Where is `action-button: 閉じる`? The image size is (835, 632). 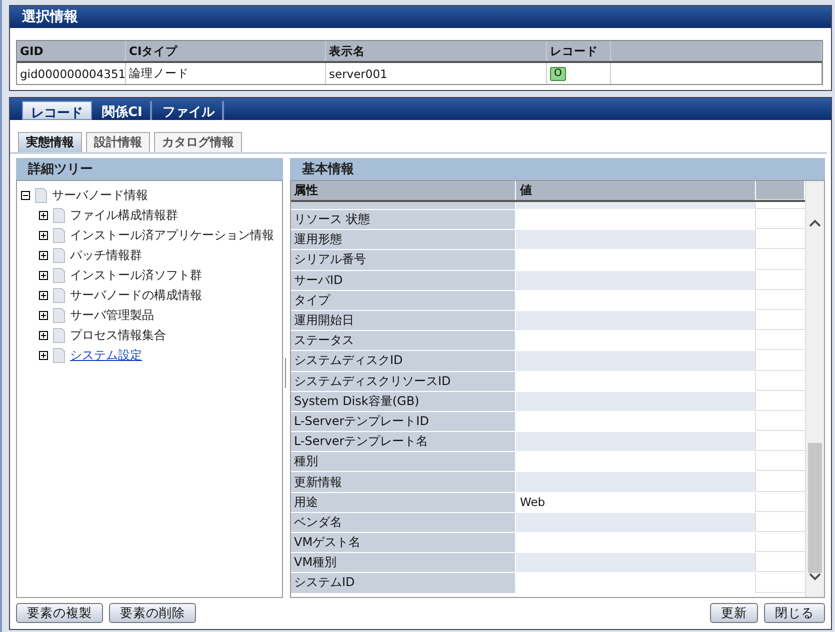 action-button: 閉じる is located at coordinates (794, 613).